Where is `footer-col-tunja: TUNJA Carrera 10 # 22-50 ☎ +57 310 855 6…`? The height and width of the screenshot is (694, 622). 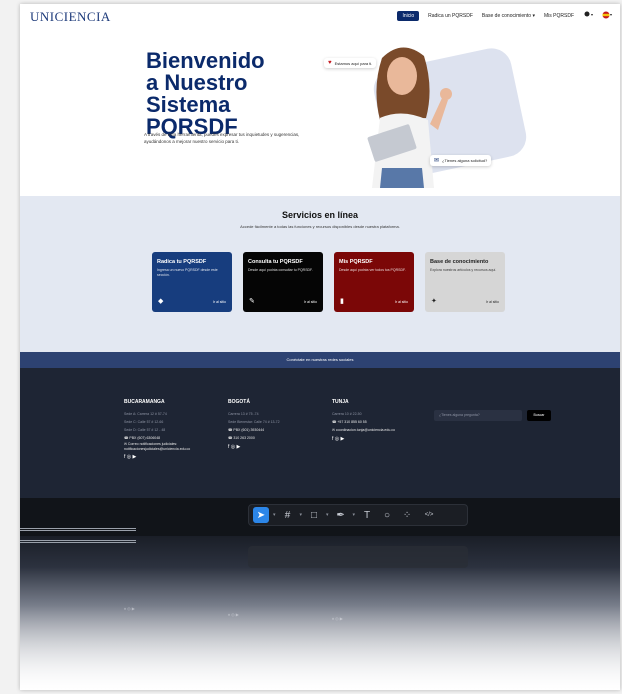 footer-col-tunja: TUNJA Carrera 10 # 22-50 ☎ +57 310 855 6… is located at coordinates (380, 420).